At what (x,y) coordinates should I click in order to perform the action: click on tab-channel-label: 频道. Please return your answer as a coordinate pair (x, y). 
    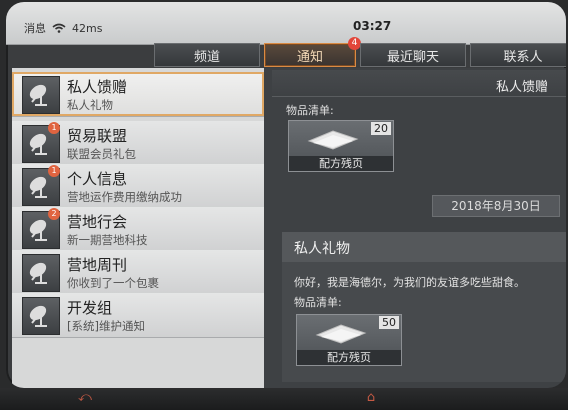
    Looking at the image, I should click on (206, 57).